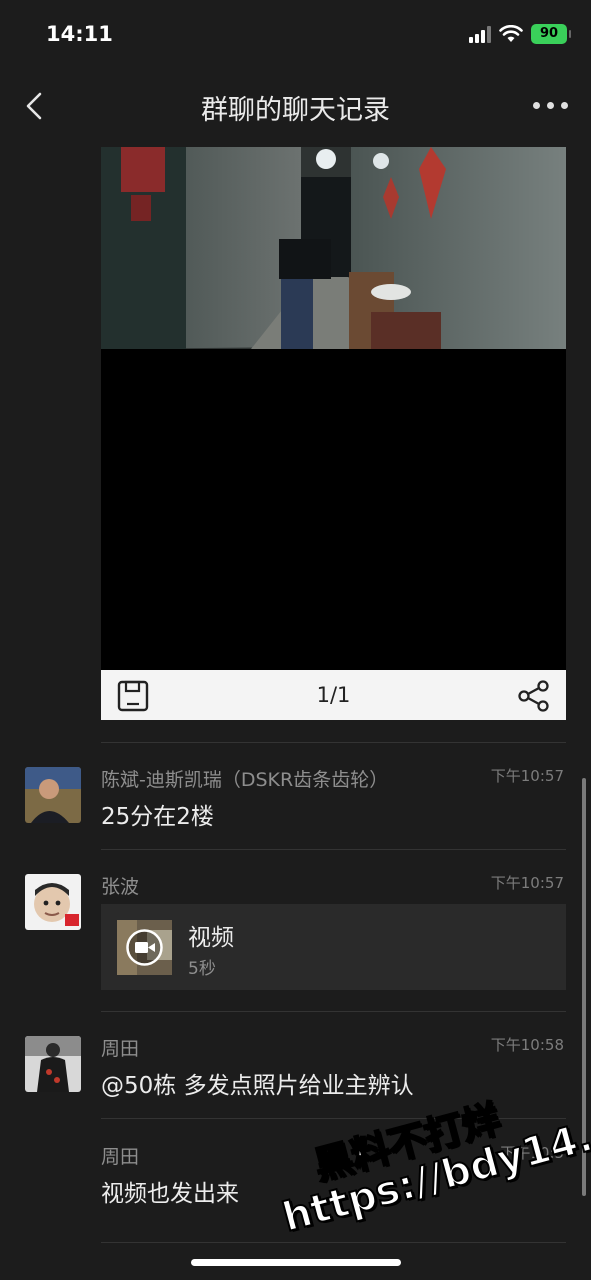  I want to click on video-thumbnail, so click(144, 947).